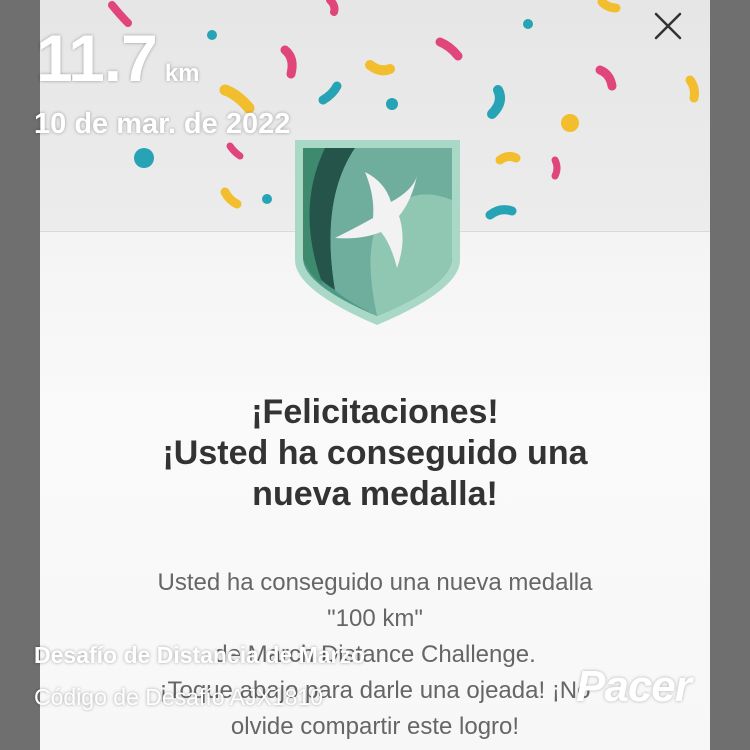 The height and width of the screenshot is (750, 750). Describe the element at coordinates (668, 26) in the screenshot. I see `close-icon` at that location.